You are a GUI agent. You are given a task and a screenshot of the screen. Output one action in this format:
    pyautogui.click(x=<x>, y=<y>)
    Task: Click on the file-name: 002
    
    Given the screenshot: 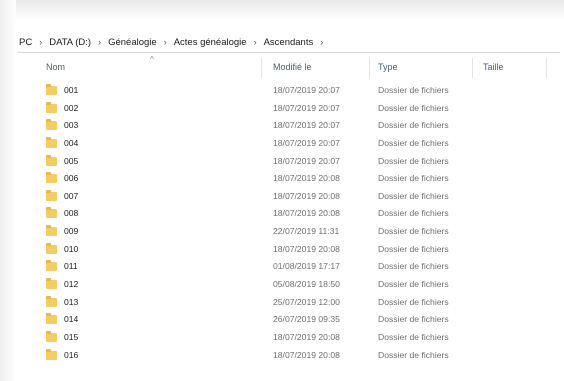 What is the action you would take?
    pyautogui.click(x=71, y=107)
    